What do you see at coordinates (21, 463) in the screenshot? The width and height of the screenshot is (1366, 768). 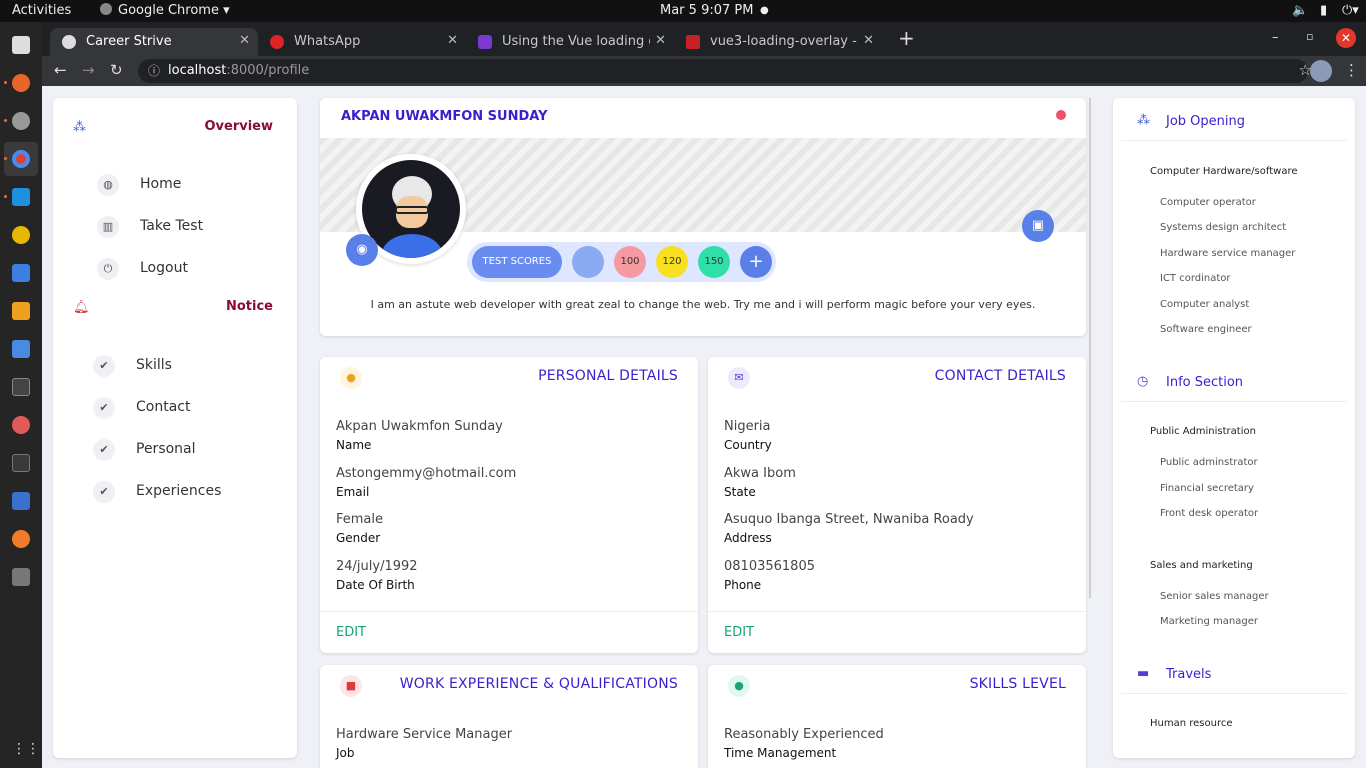 I see `system-monitor-icon` at bounding box center [21, 463].